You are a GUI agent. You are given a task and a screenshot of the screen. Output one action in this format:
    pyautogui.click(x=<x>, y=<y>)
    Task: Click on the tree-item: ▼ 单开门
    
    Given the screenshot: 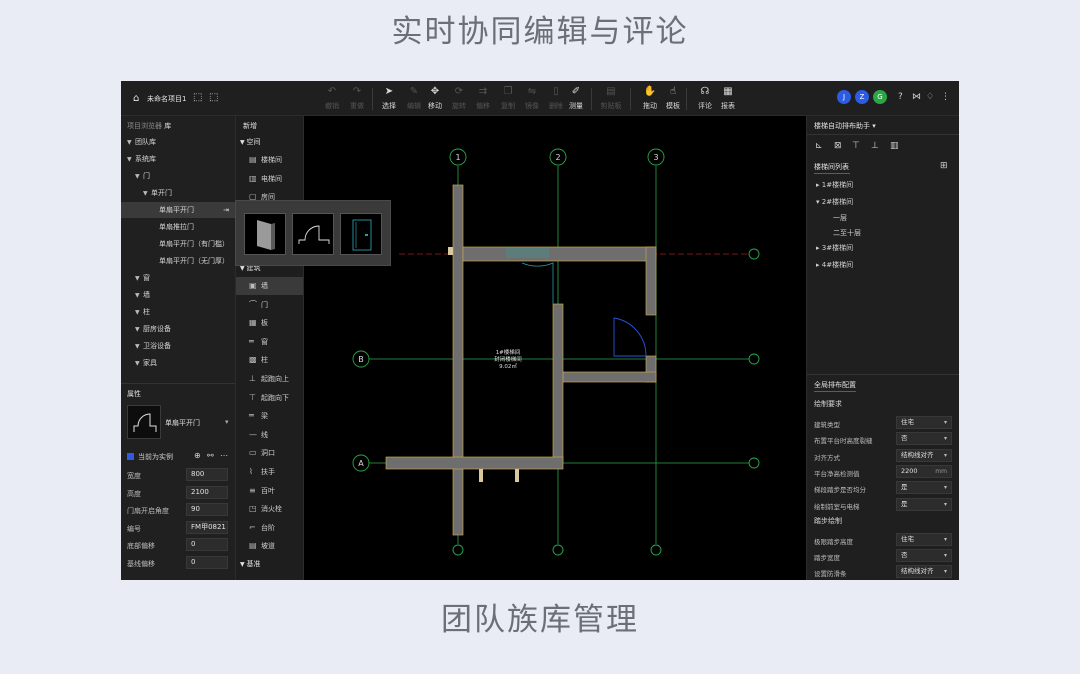 What is the action you would take?
    pyautogui.click(x=178, y=193)
    